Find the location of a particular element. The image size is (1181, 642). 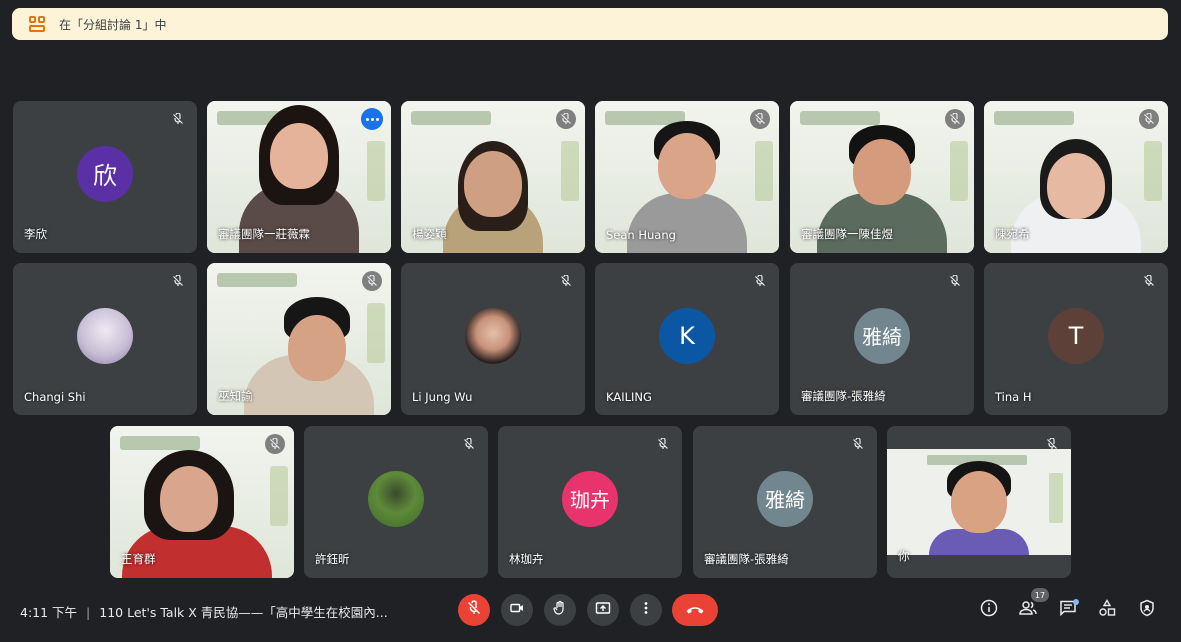

participant-tile: 王育群 is located at coordinates (202, 502).